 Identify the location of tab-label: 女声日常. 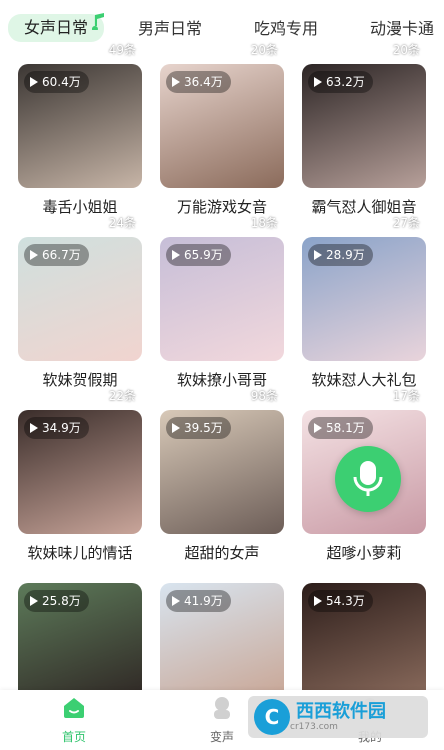
(56, 27).